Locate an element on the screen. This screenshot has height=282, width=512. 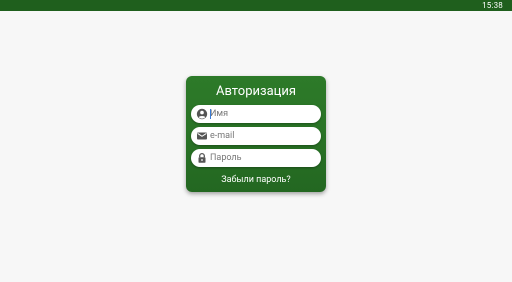
email-field is located at coordinates (256, 136).